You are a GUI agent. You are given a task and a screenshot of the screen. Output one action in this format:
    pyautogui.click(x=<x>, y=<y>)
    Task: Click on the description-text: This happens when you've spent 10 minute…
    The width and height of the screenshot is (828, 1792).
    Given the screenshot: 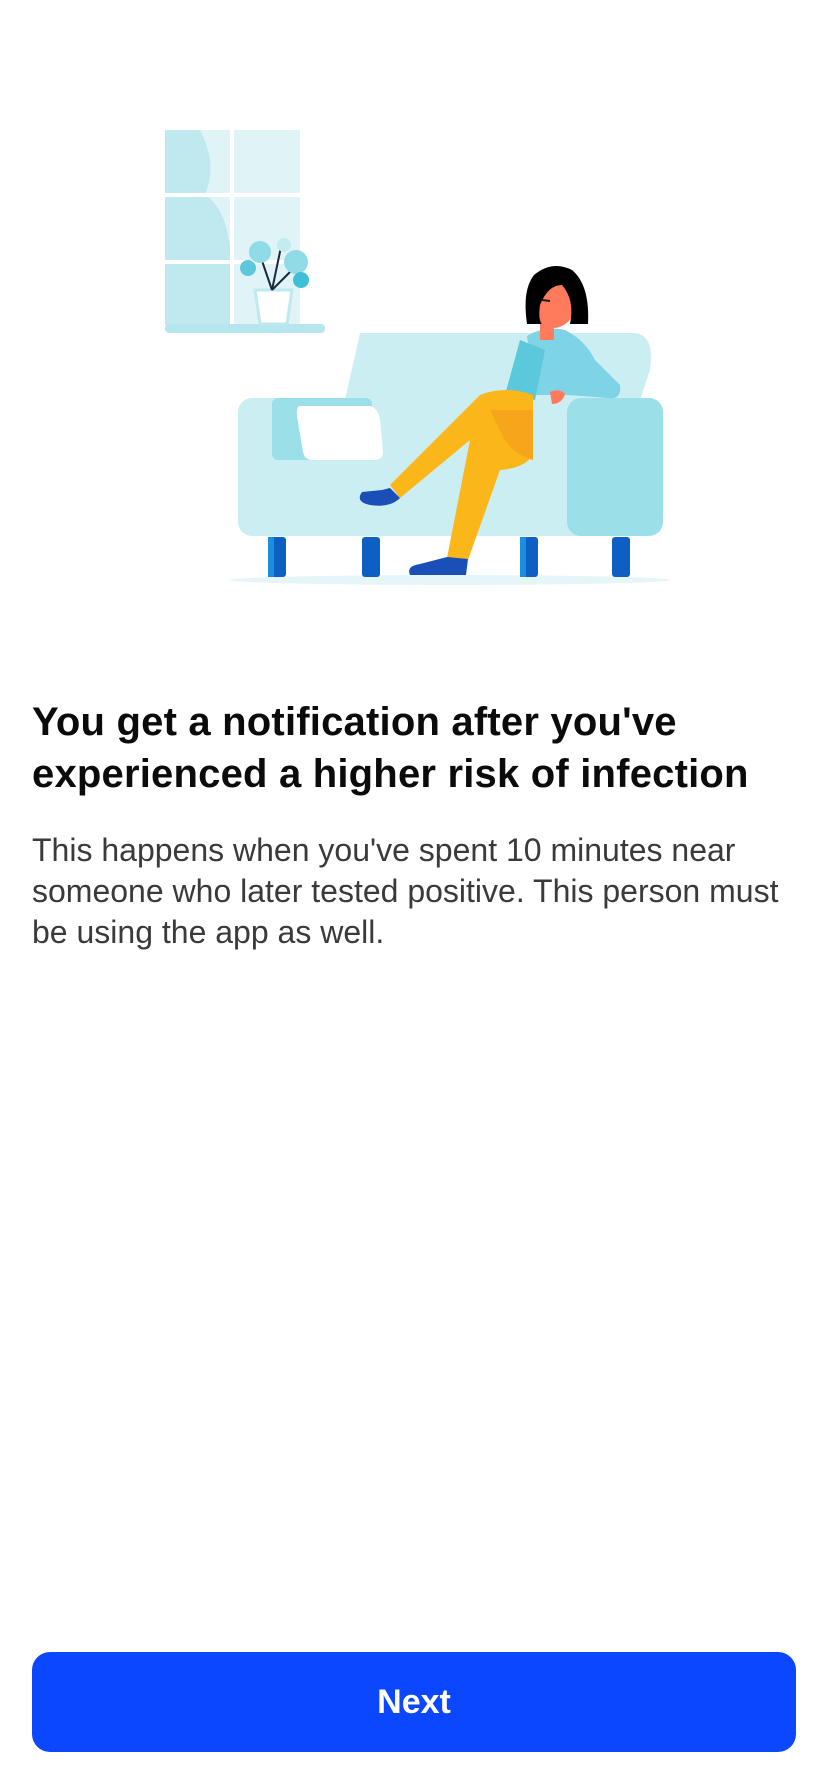 What is the action you would take?
    pyautogui.click(x=405, y=891)
    